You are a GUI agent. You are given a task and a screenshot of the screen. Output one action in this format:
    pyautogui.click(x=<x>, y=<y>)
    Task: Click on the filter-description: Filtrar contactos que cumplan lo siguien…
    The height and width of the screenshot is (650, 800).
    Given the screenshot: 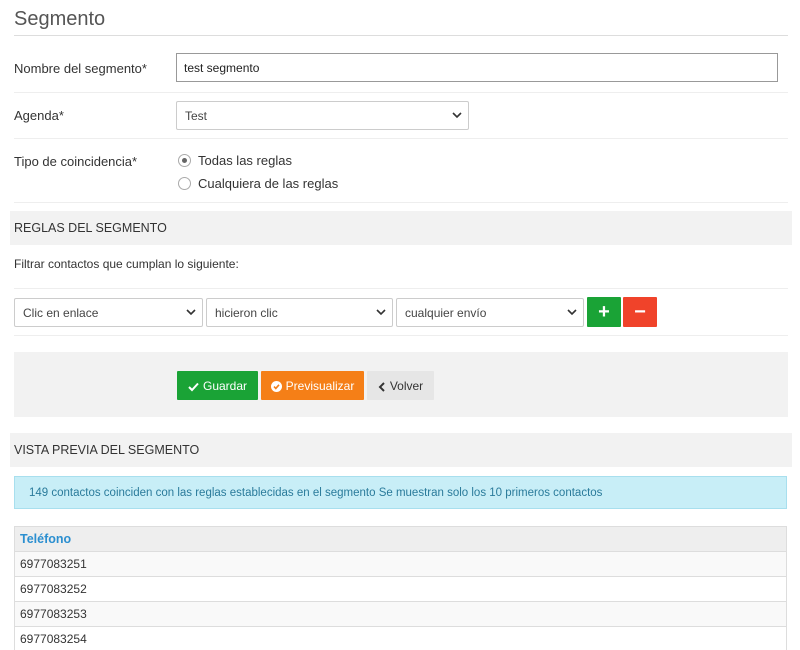 What is the action you would take?
    pyautogui.click(x=126, y=264)
    